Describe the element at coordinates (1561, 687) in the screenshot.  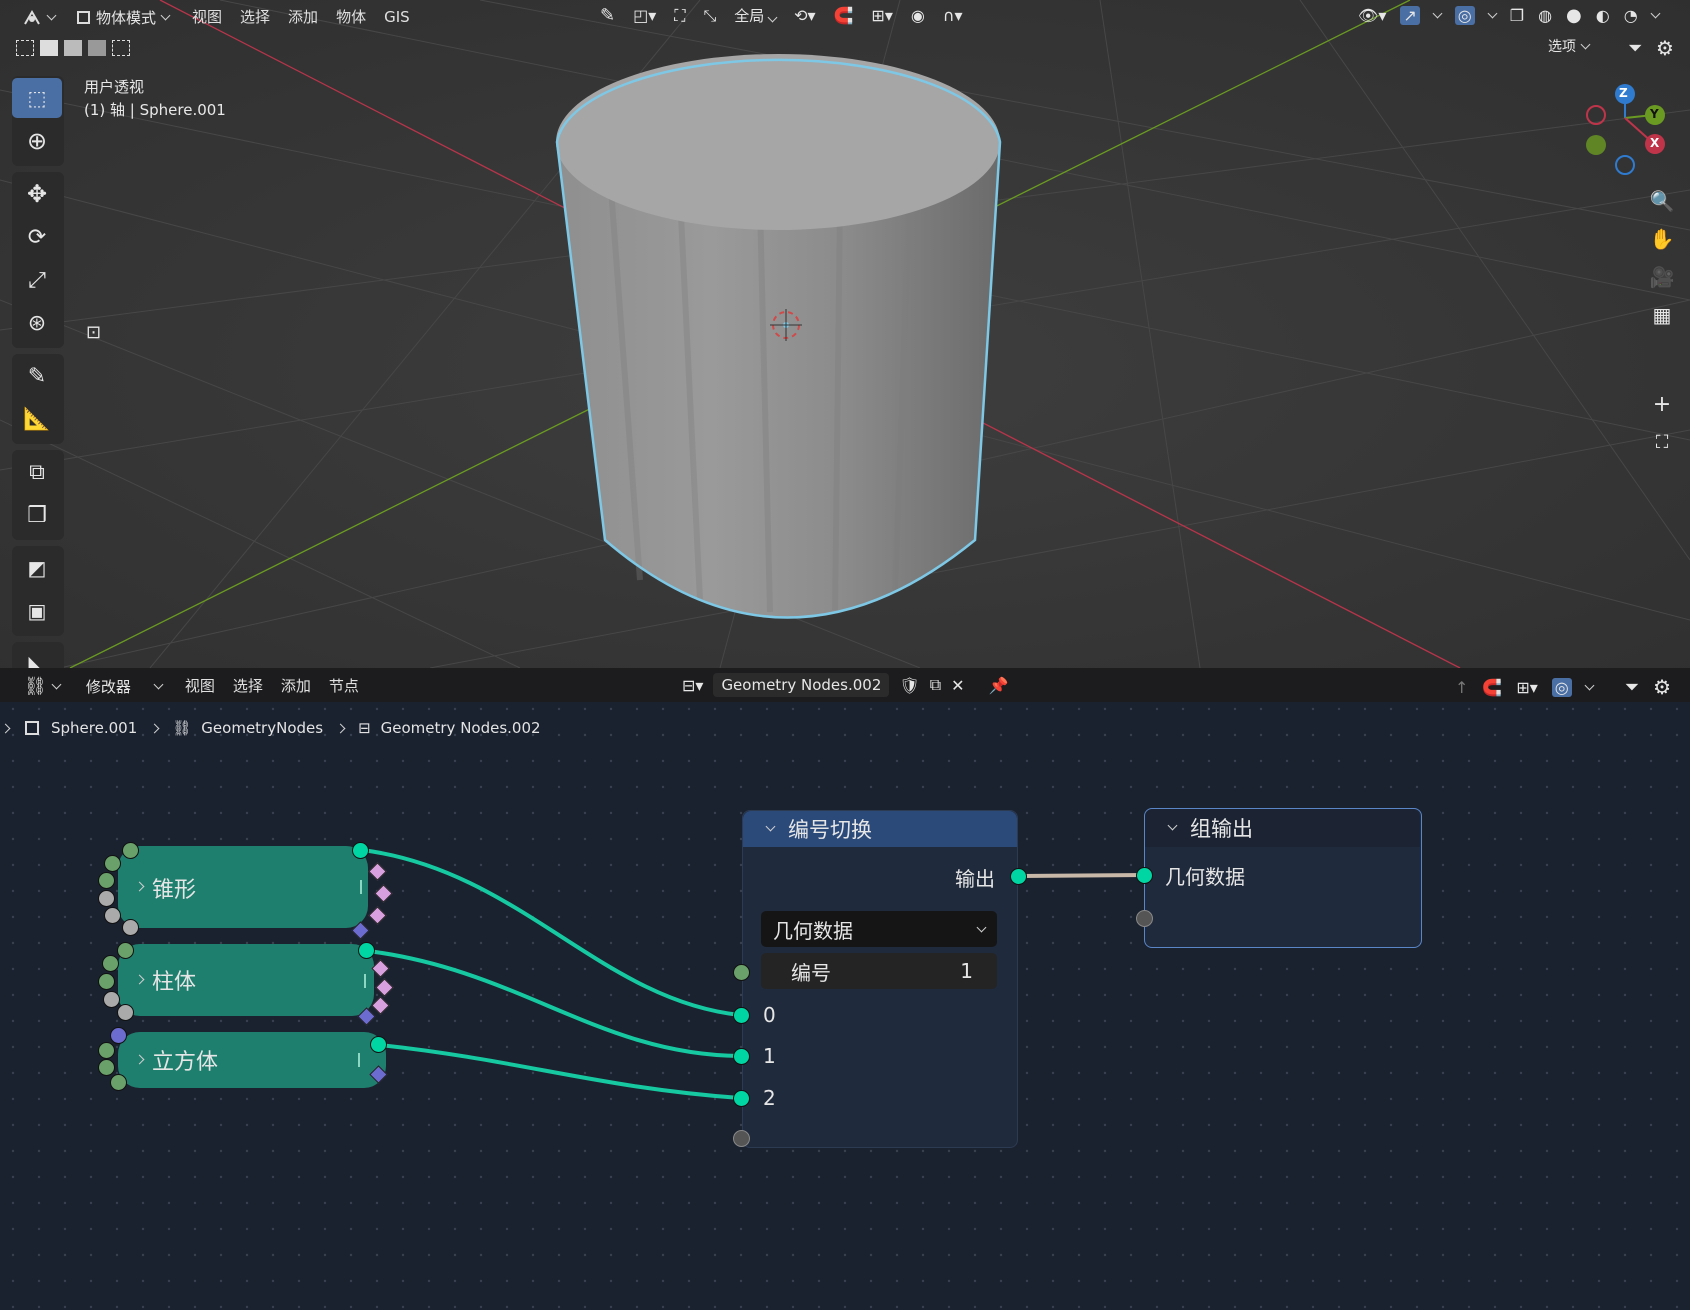
I see `ne-overlay-icon: ◎` at that location.